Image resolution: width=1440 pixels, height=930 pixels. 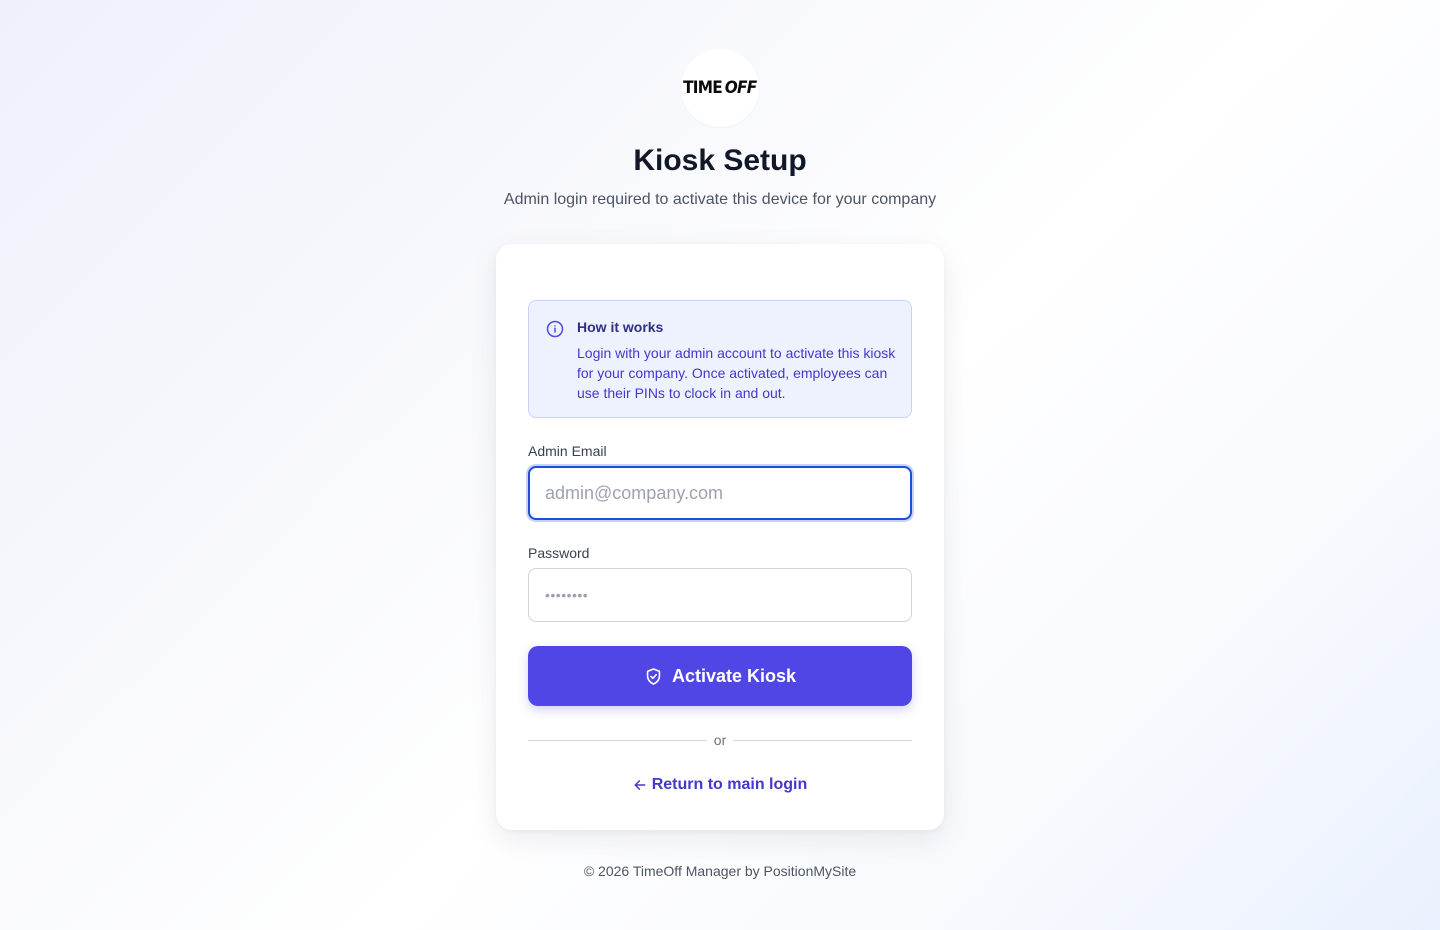 I want to click on page-title: Kiosk Setup, so click(x=720, y=160).